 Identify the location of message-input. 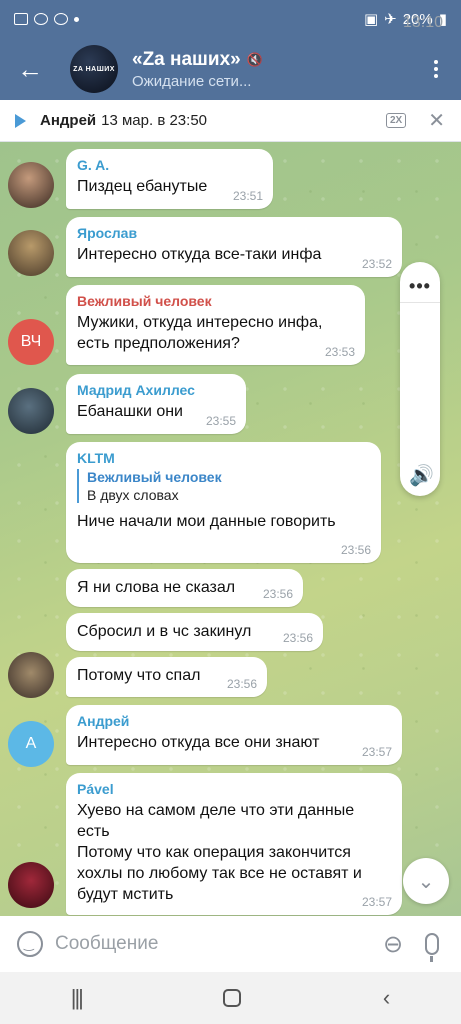
(219, 944).